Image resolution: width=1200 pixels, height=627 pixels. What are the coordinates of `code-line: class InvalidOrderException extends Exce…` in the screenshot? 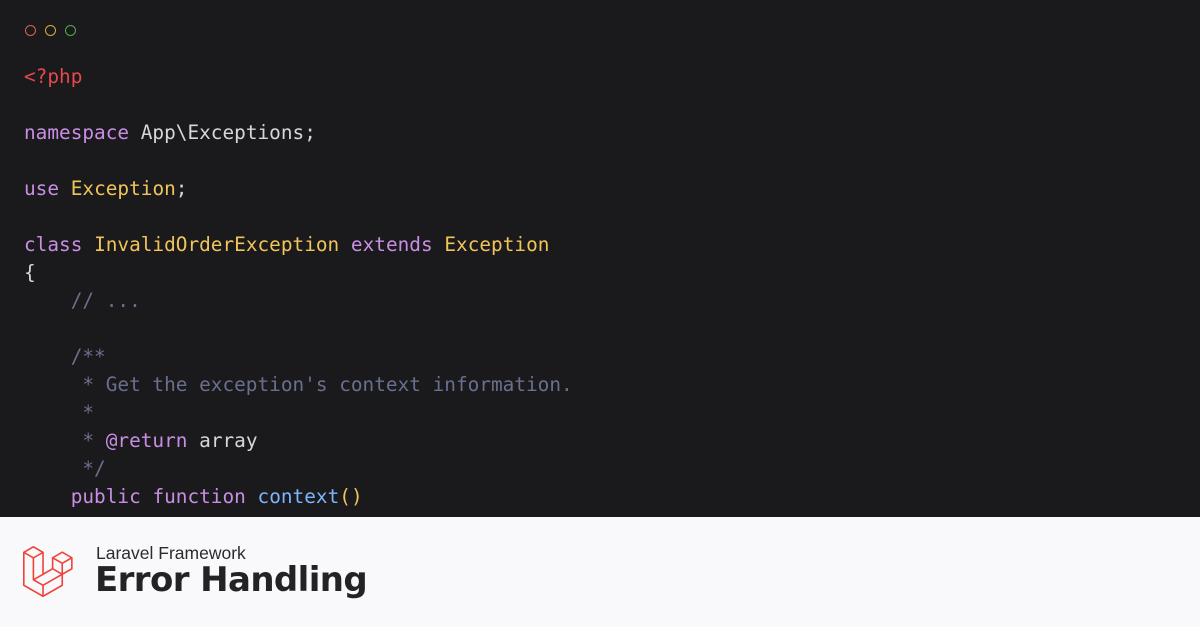 It's located at (298, 245).